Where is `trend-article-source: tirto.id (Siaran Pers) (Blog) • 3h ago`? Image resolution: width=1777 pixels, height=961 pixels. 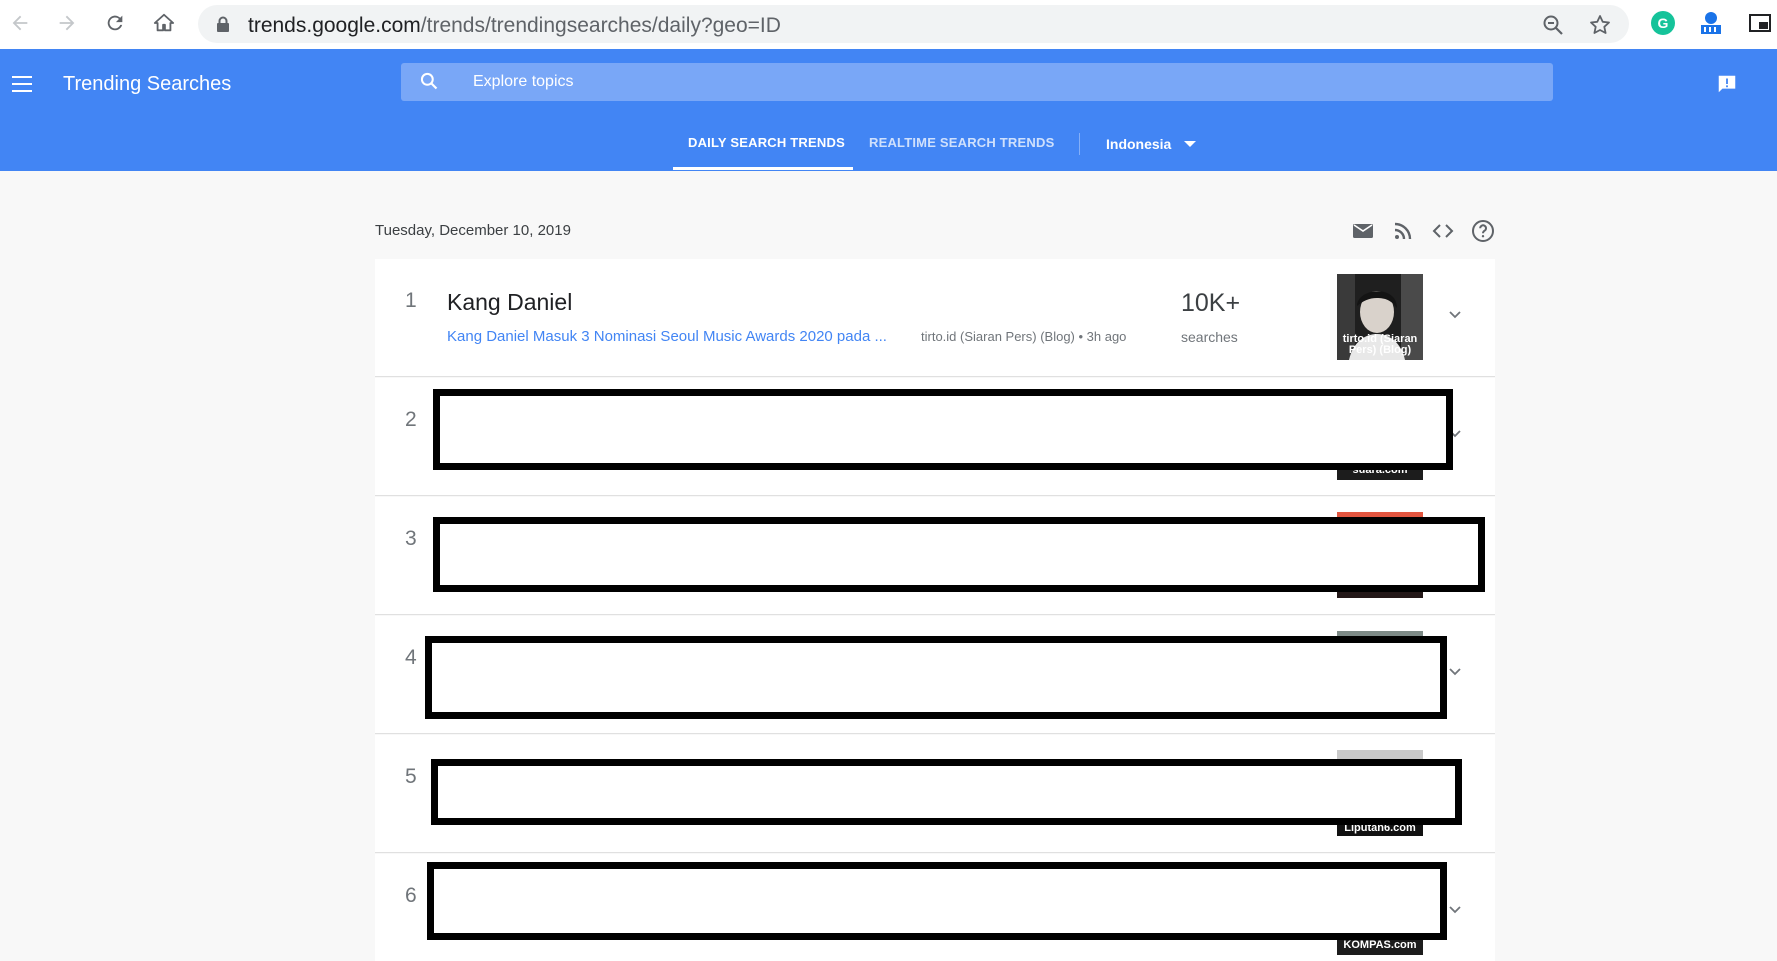
trend-article-source: tirto.id (Siaran Pers) (Blog) • 3h ago is located at coordinates (1024, 336).